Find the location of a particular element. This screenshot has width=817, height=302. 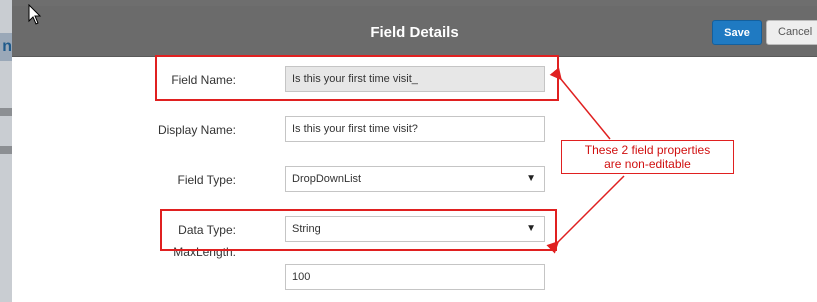

mouse-pointer-icon is located at coordinates (35, 14).